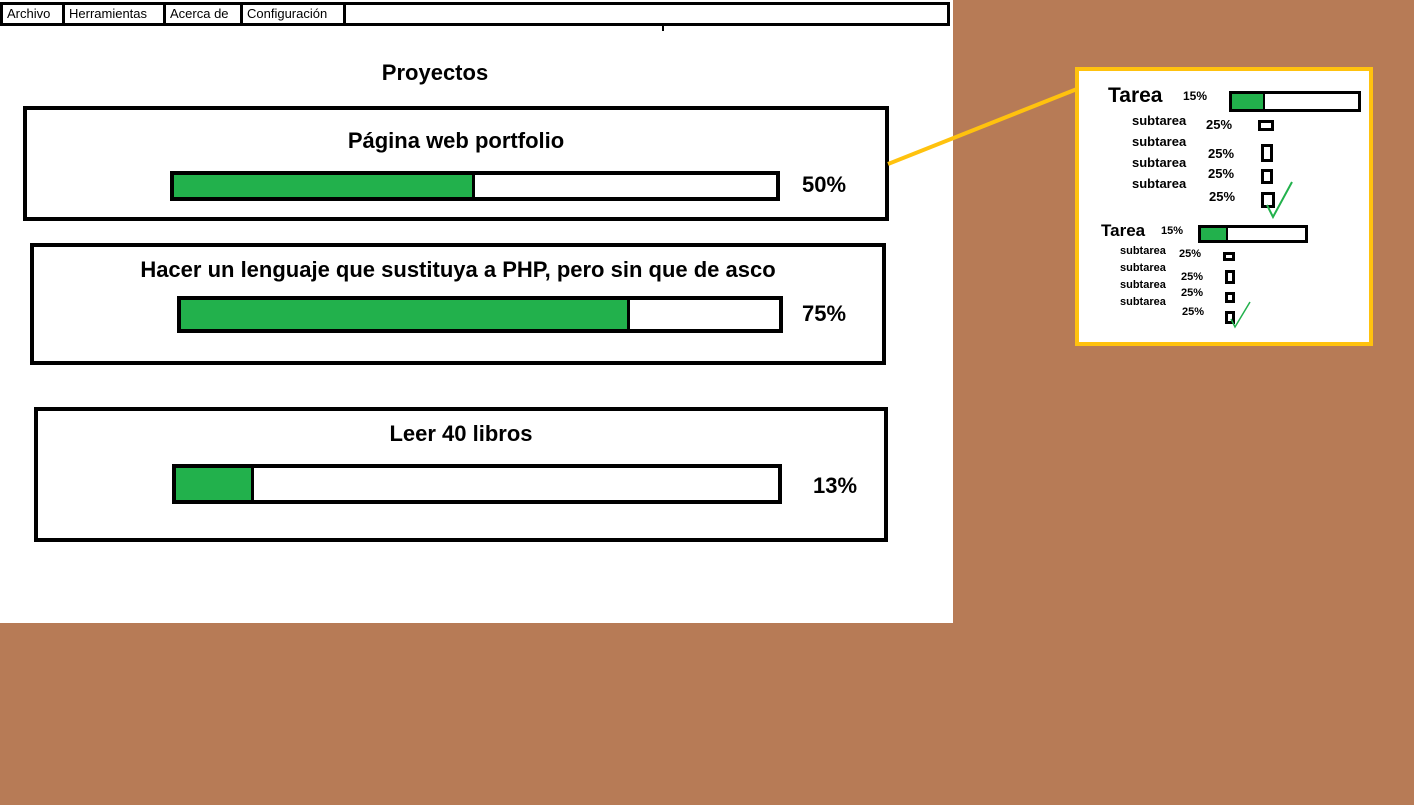 The height and width of the screenshot is (805, 1414). What do you see at coordinates (34, 14) in the screenshot?
I see `menu-archivo: Archivo` at bounding box center [34, 14].